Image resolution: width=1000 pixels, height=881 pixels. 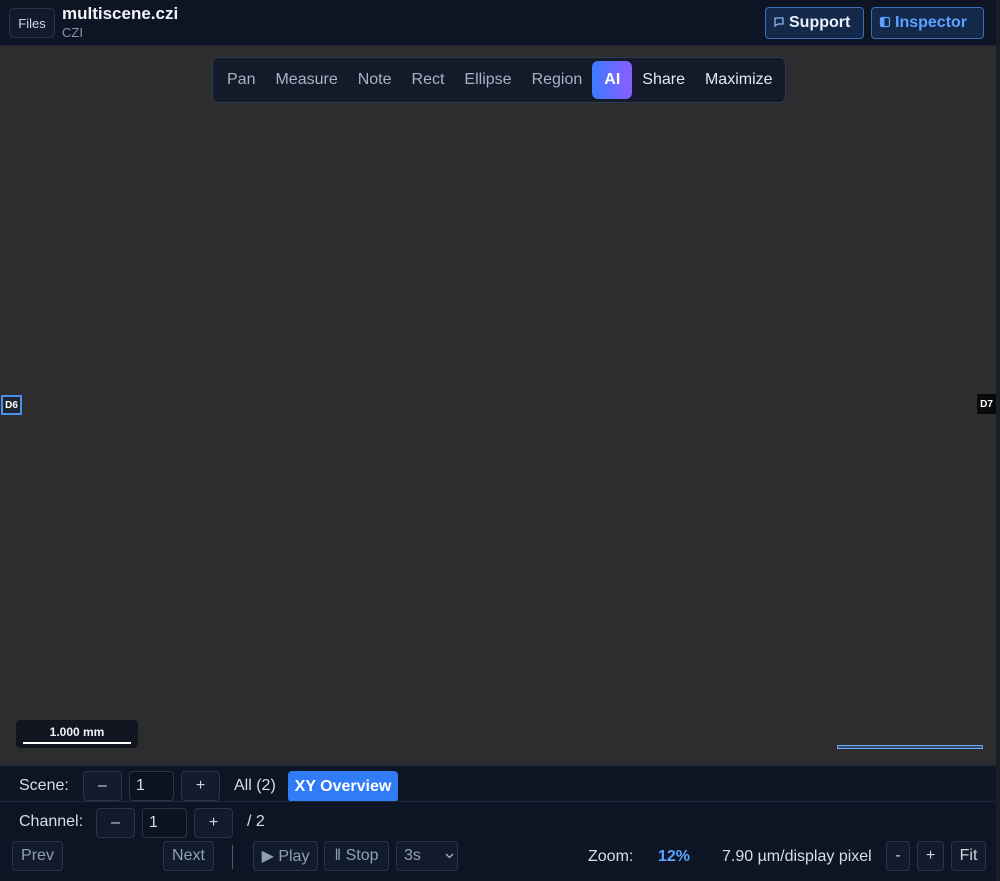 What do you see at coordinates (998, 440) in the screenshot?
I see `window-scrollbar` at bounding box center [998, 440].